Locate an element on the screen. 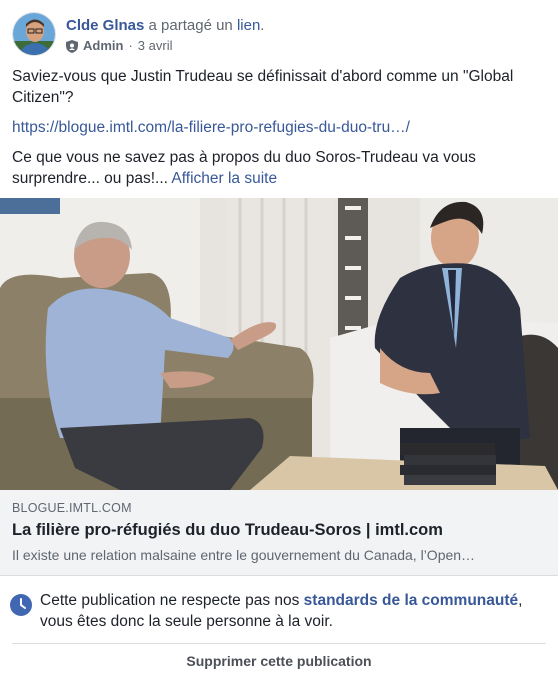 Image resolution: width=558 pixels, height=687 pixels. shield-icon is located at coordinates (72, 46).